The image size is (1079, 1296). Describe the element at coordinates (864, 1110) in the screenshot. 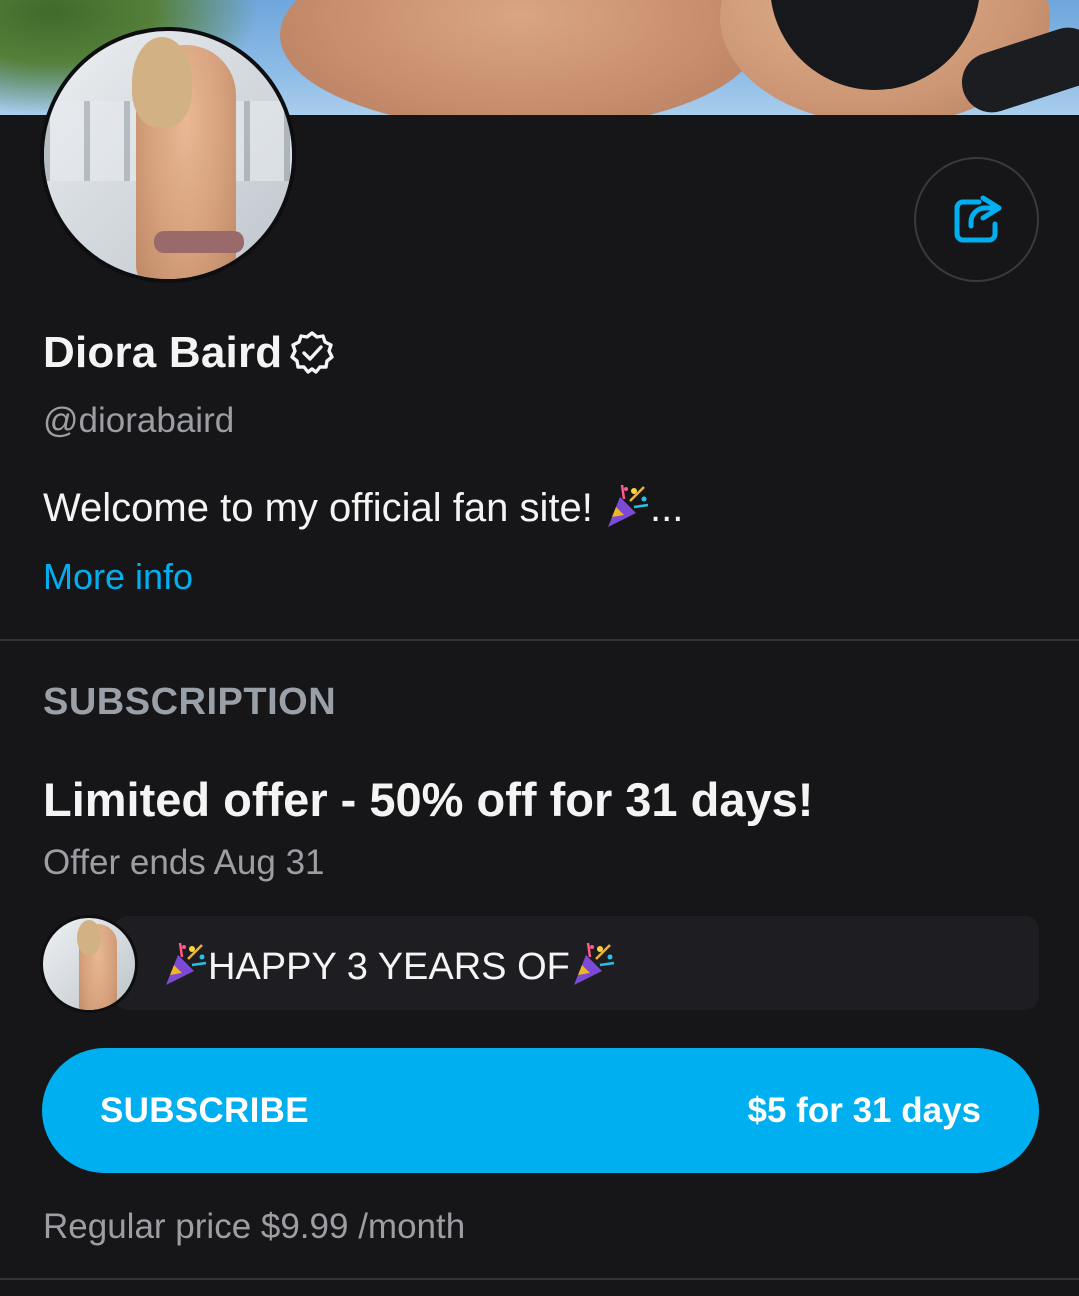

I see `subscribe-price: $5 for 31 days` at that location.